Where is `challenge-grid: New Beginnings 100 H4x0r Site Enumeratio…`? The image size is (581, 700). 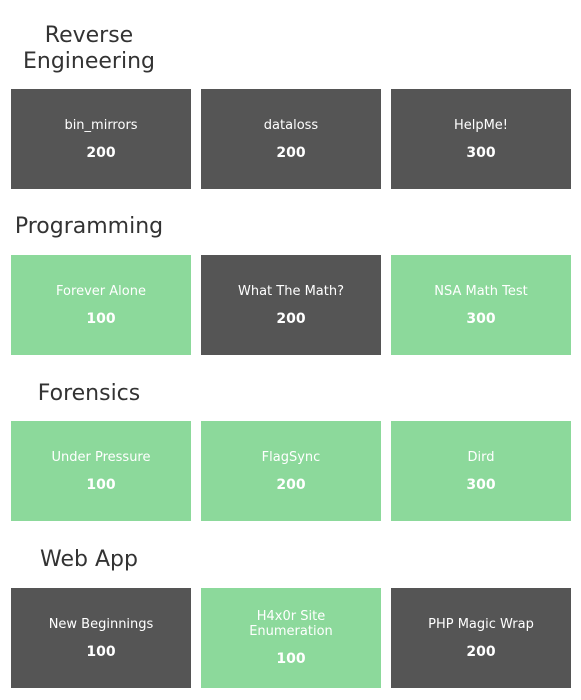 challenge-grid: New Beginnings 100 H4x0r Site Enumeratio… is located at coordinates (291, 638).